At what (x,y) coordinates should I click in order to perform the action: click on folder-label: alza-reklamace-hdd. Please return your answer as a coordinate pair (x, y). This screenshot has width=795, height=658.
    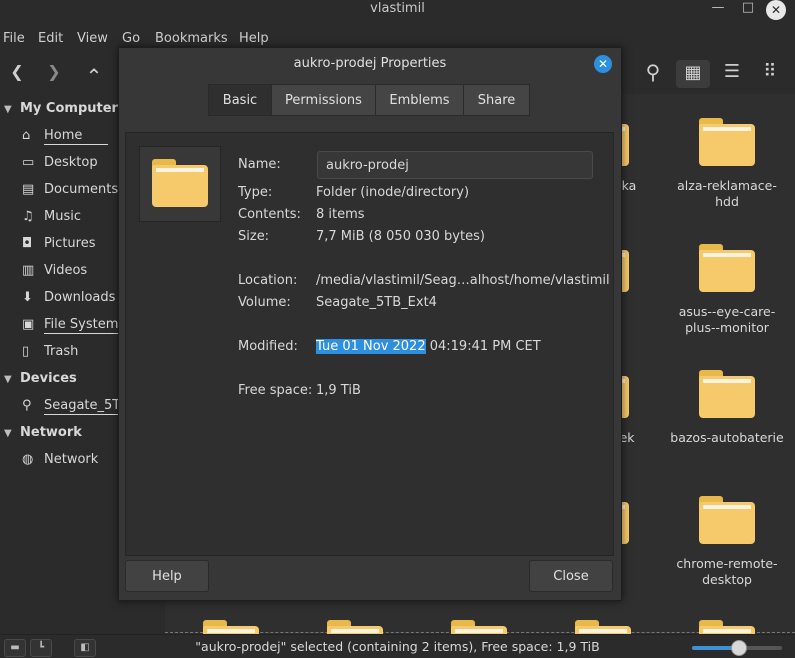
    Looking at the image, I should click on (727, 194).